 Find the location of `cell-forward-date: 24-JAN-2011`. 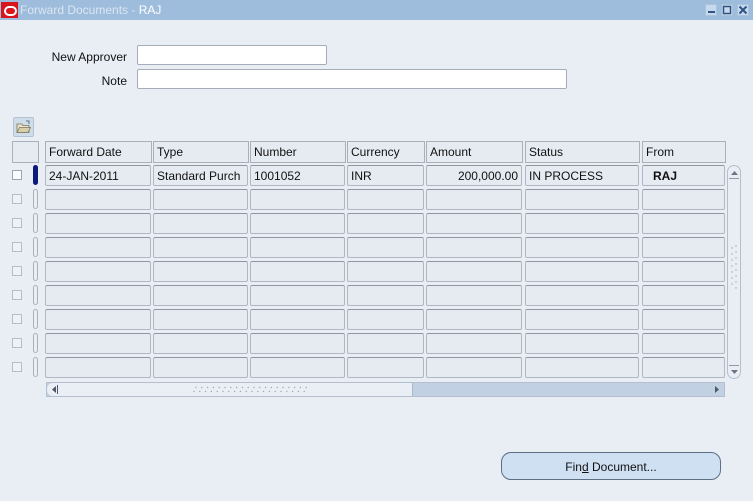

cell-forward-date: 24-JAN-2011 is located at coordinates (98, 175).